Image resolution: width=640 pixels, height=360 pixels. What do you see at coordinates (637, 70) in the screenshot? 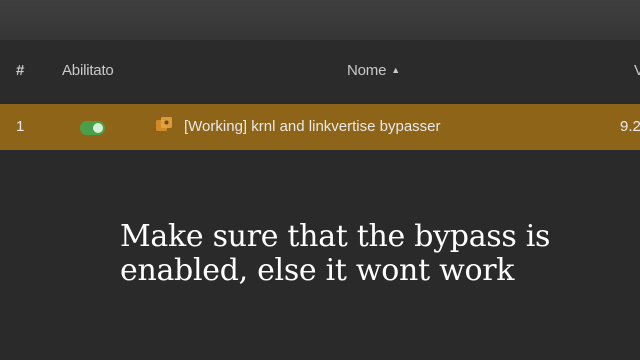
I see `header-version: V` at bounding box center [637, 70].